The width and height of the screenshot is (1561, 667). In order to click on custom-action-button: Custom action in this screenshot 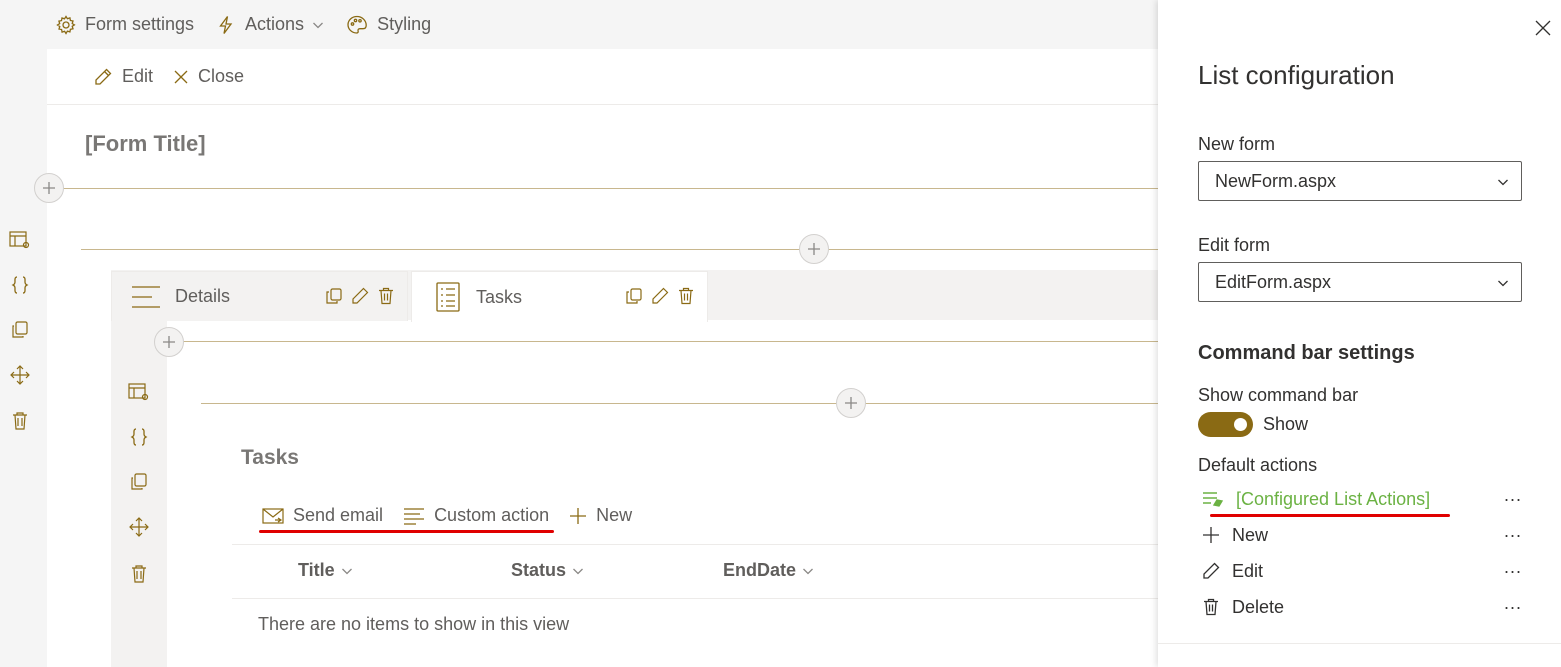, I will do `click(476, 515)`.